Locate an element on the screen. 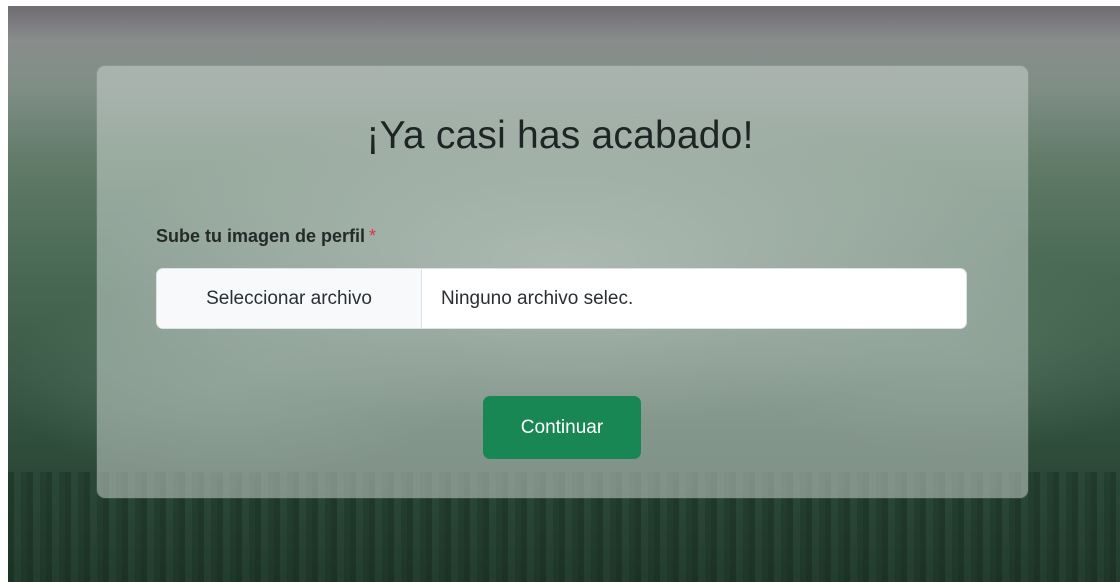 This screenshot has height=582, width=1120. page-title: ¡Ya casi has acabado! is located at coordinates (560, 135).